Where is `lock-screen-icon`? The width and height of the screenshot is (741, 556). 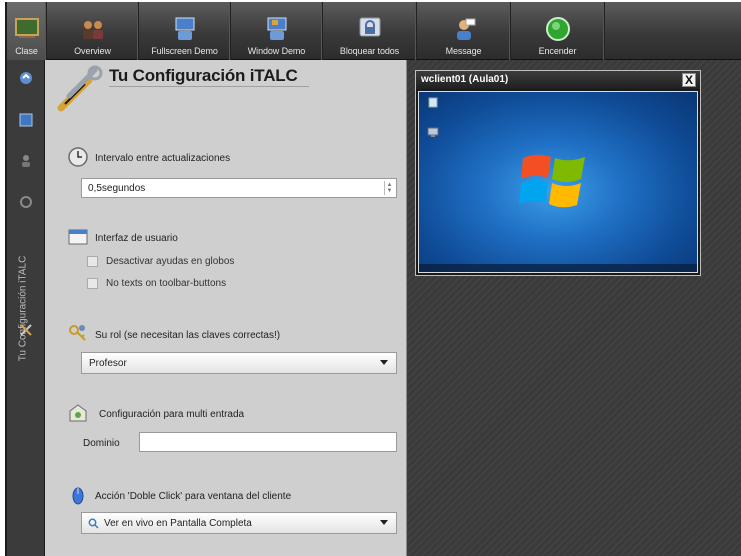
lock-screen-icon is located at coordinates (370, 29).